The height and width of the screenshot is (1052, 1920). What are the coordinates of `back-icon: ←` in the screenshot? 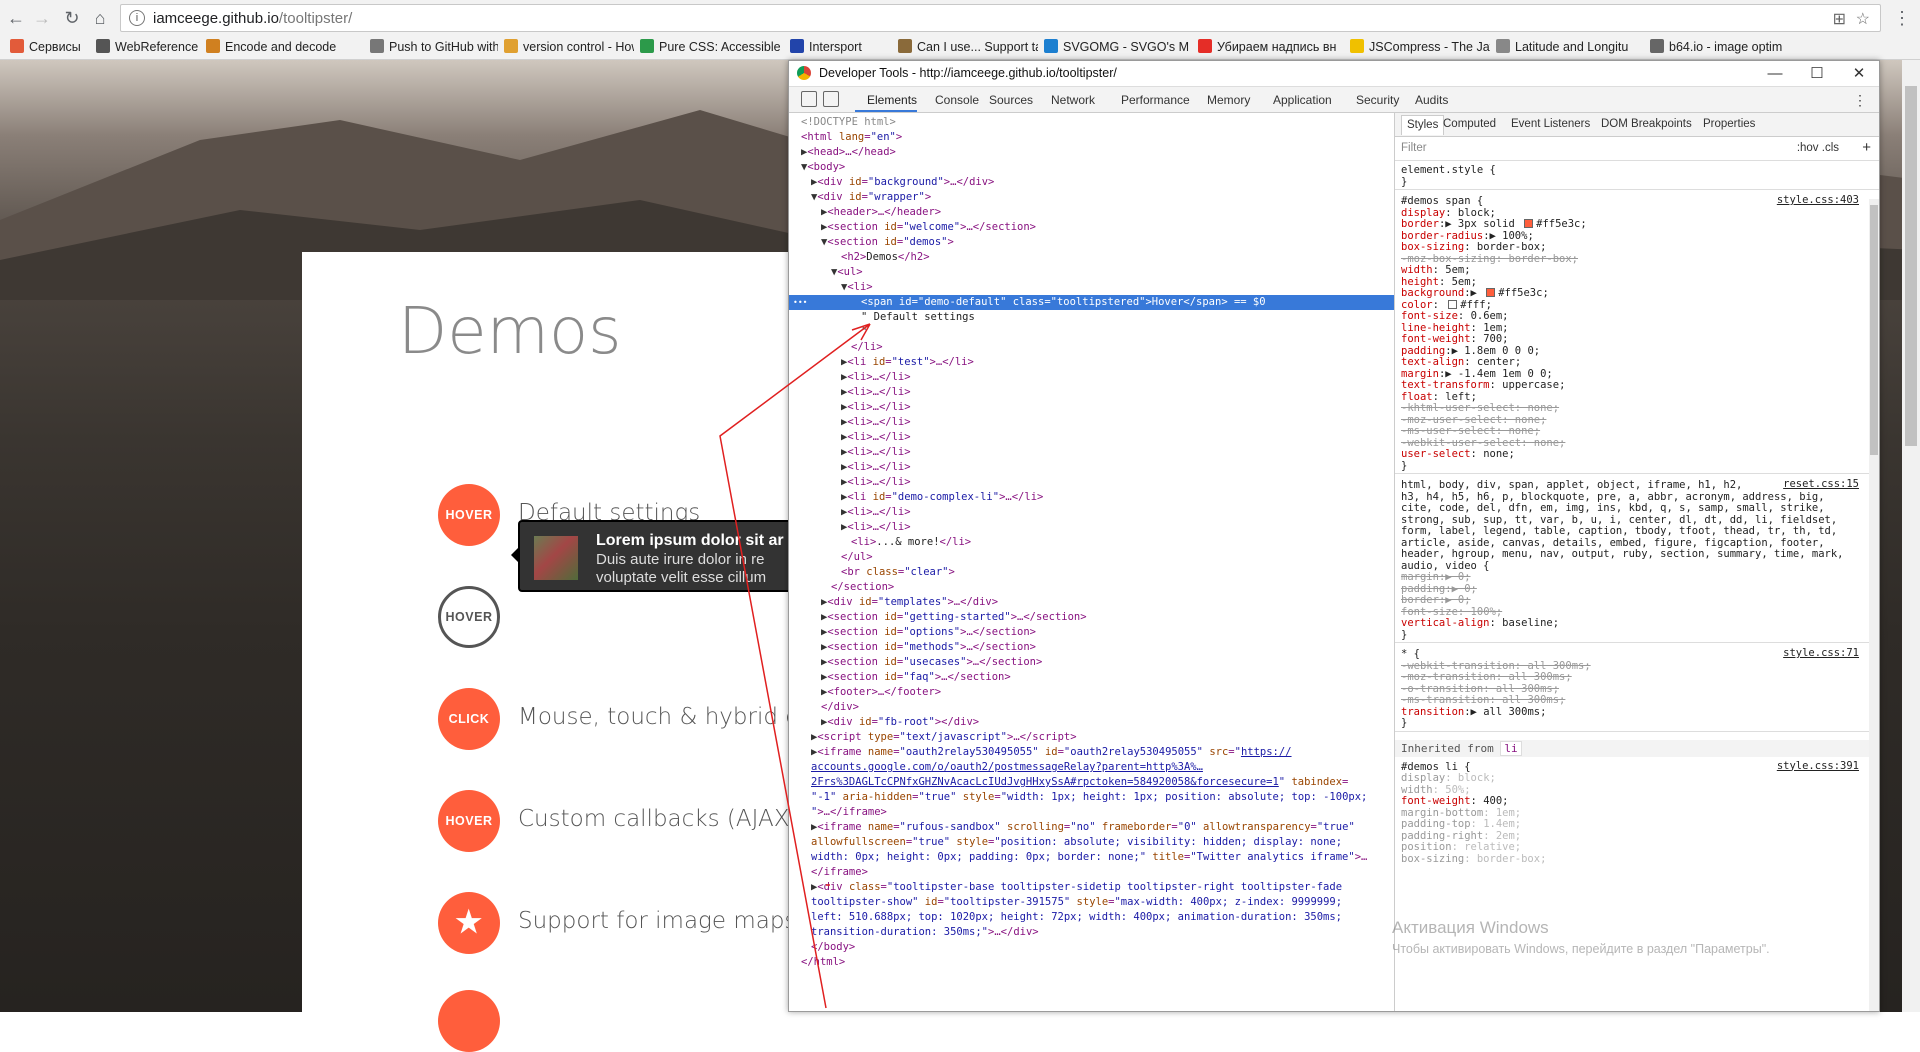 It's located at (16, 18).